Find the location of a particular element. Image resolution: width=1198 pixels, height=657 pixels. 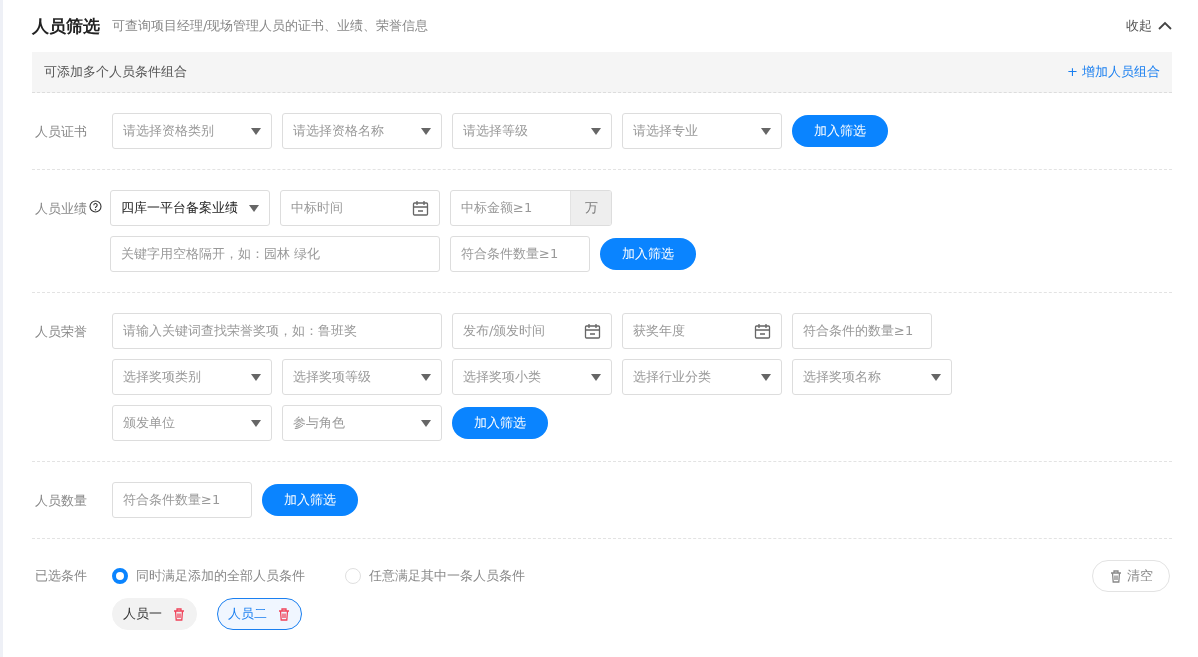

dropdown: 参与角色 is located at coordinates (362, 423).